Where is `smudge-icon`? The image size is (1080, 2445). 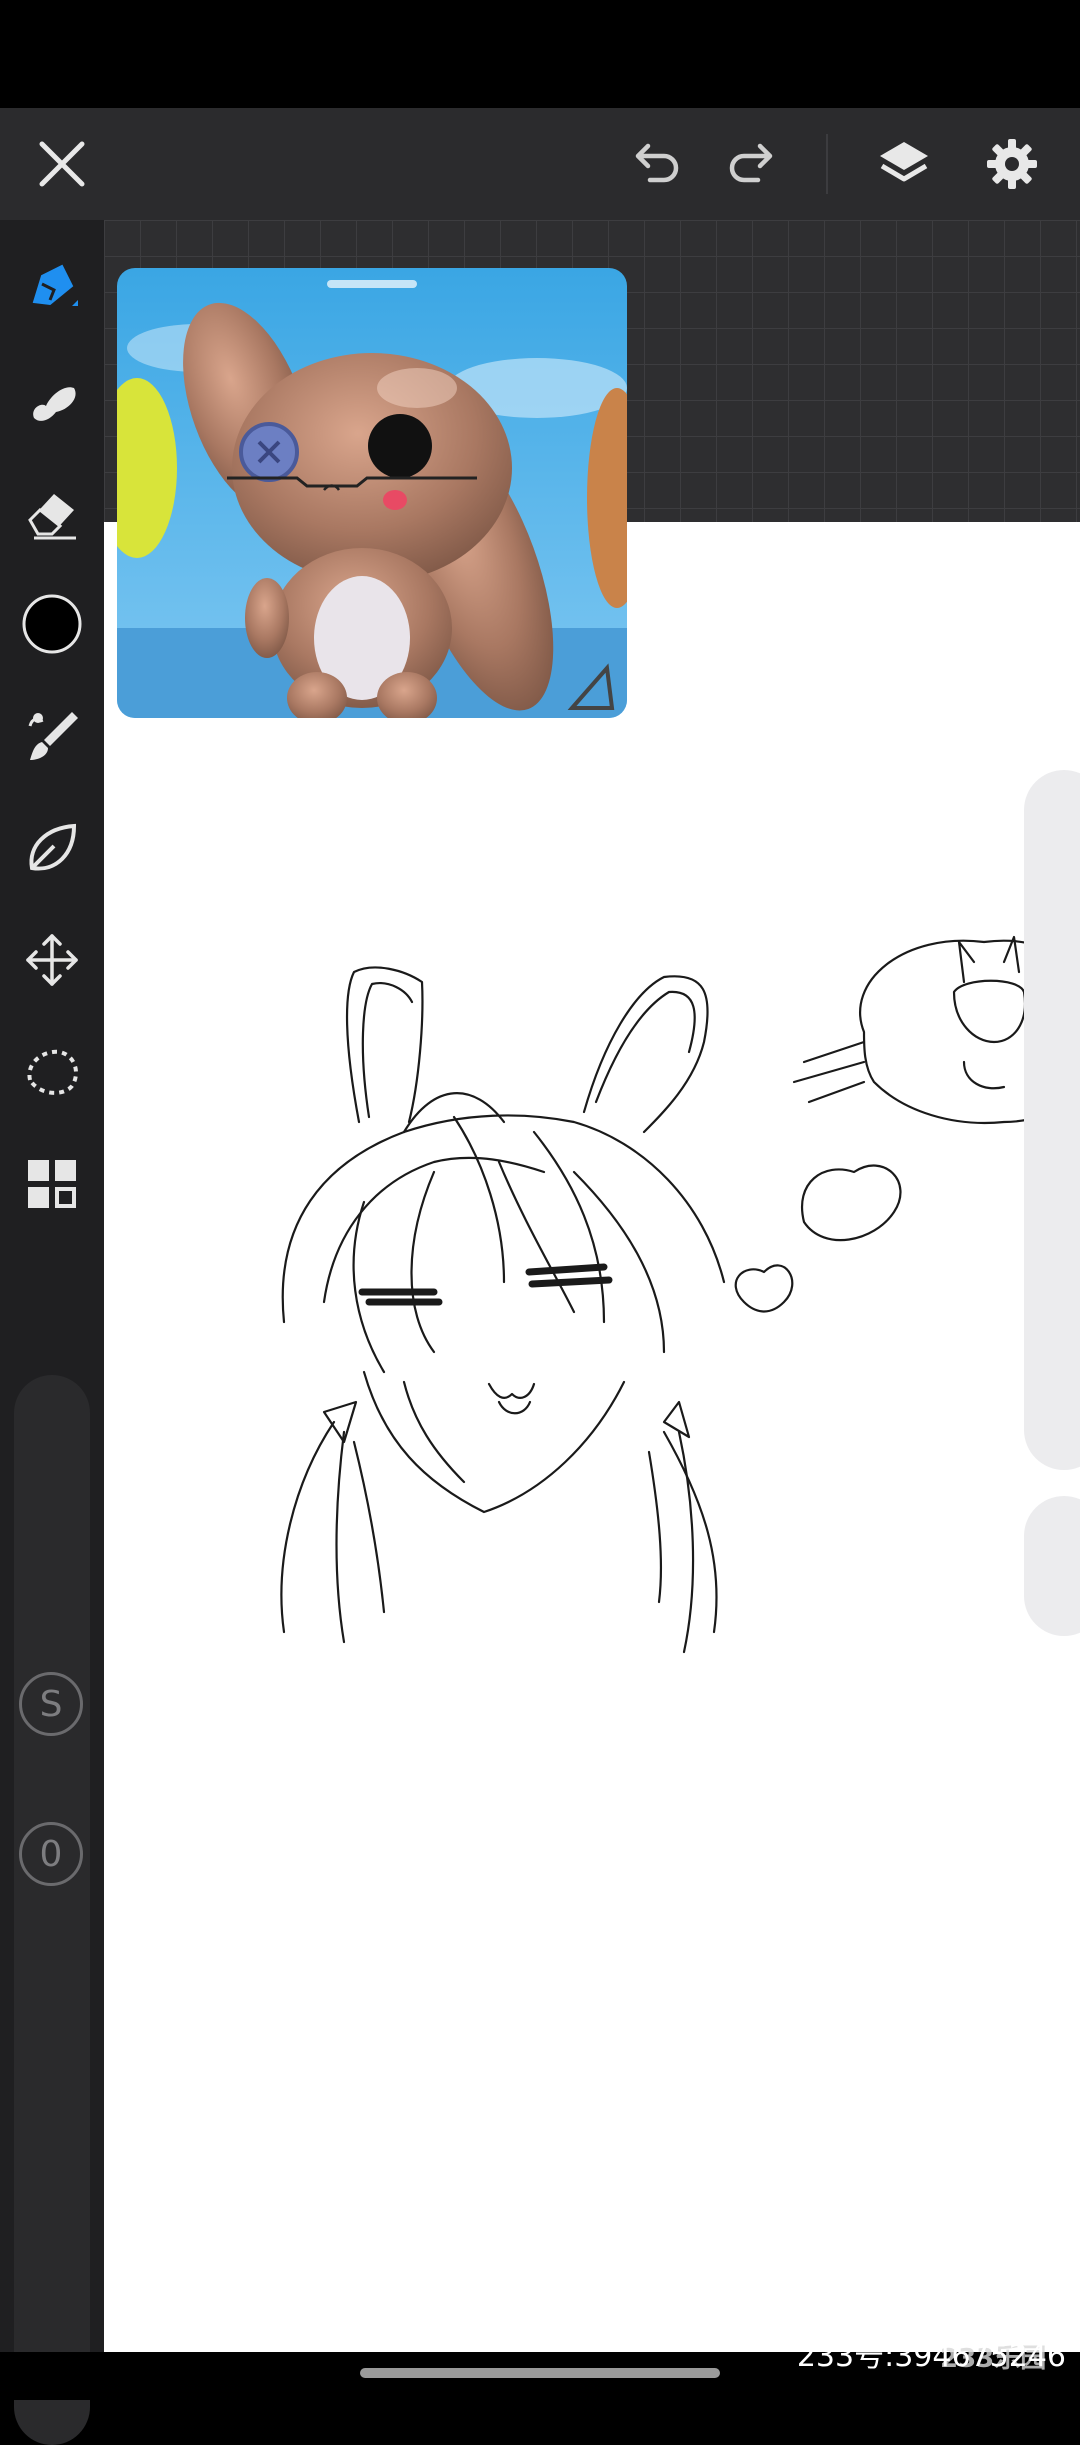 smudge-icon is located at coordinates (54, 404).